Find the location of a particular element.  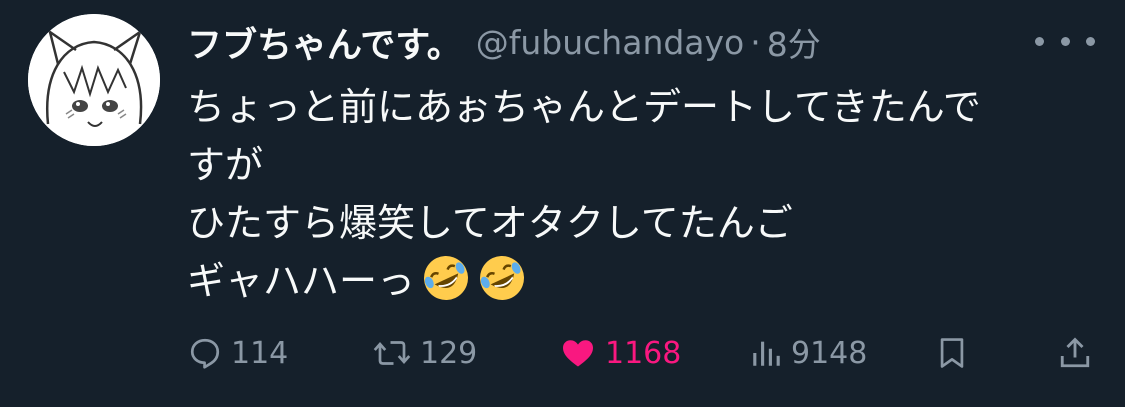

tweet-actions: 114 129 1168 9148 is located at coordinates (642, 353).